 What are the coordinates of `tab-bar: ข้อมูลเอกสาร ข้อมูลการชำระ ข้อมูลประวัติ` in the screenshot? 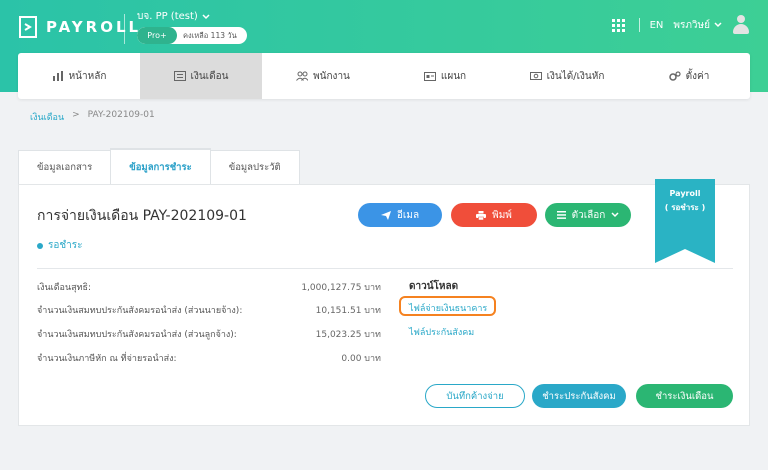 It's located at (159, 166).